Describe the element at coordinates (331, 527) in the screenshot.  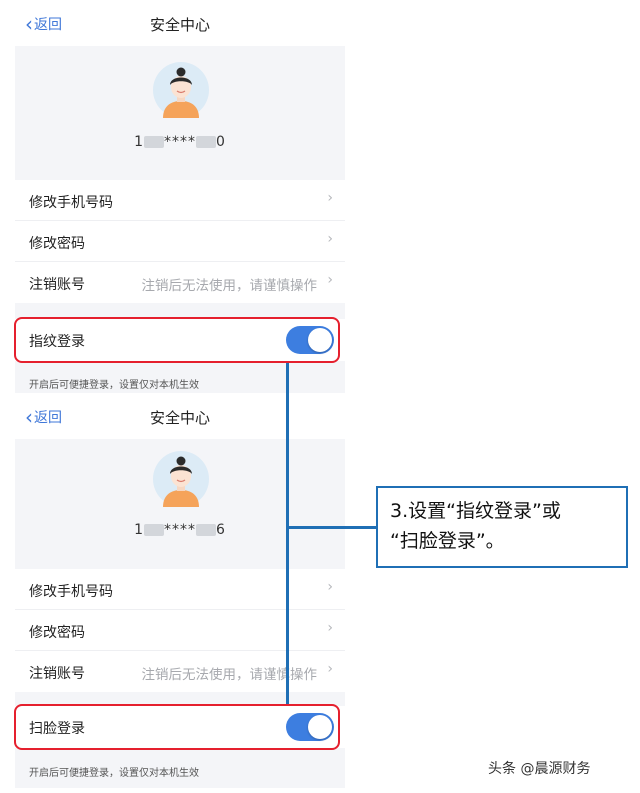
I see `connector-line-horizontal` at that location.